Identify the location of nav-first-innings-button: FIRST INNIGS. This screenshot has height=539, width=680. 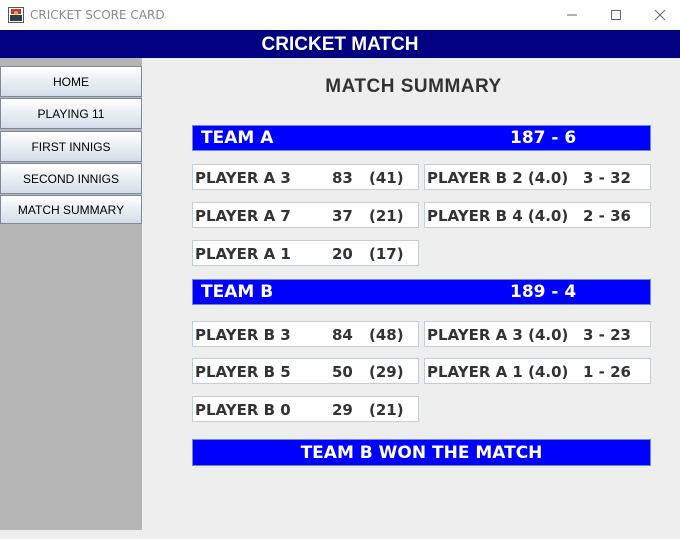
(71, 146).